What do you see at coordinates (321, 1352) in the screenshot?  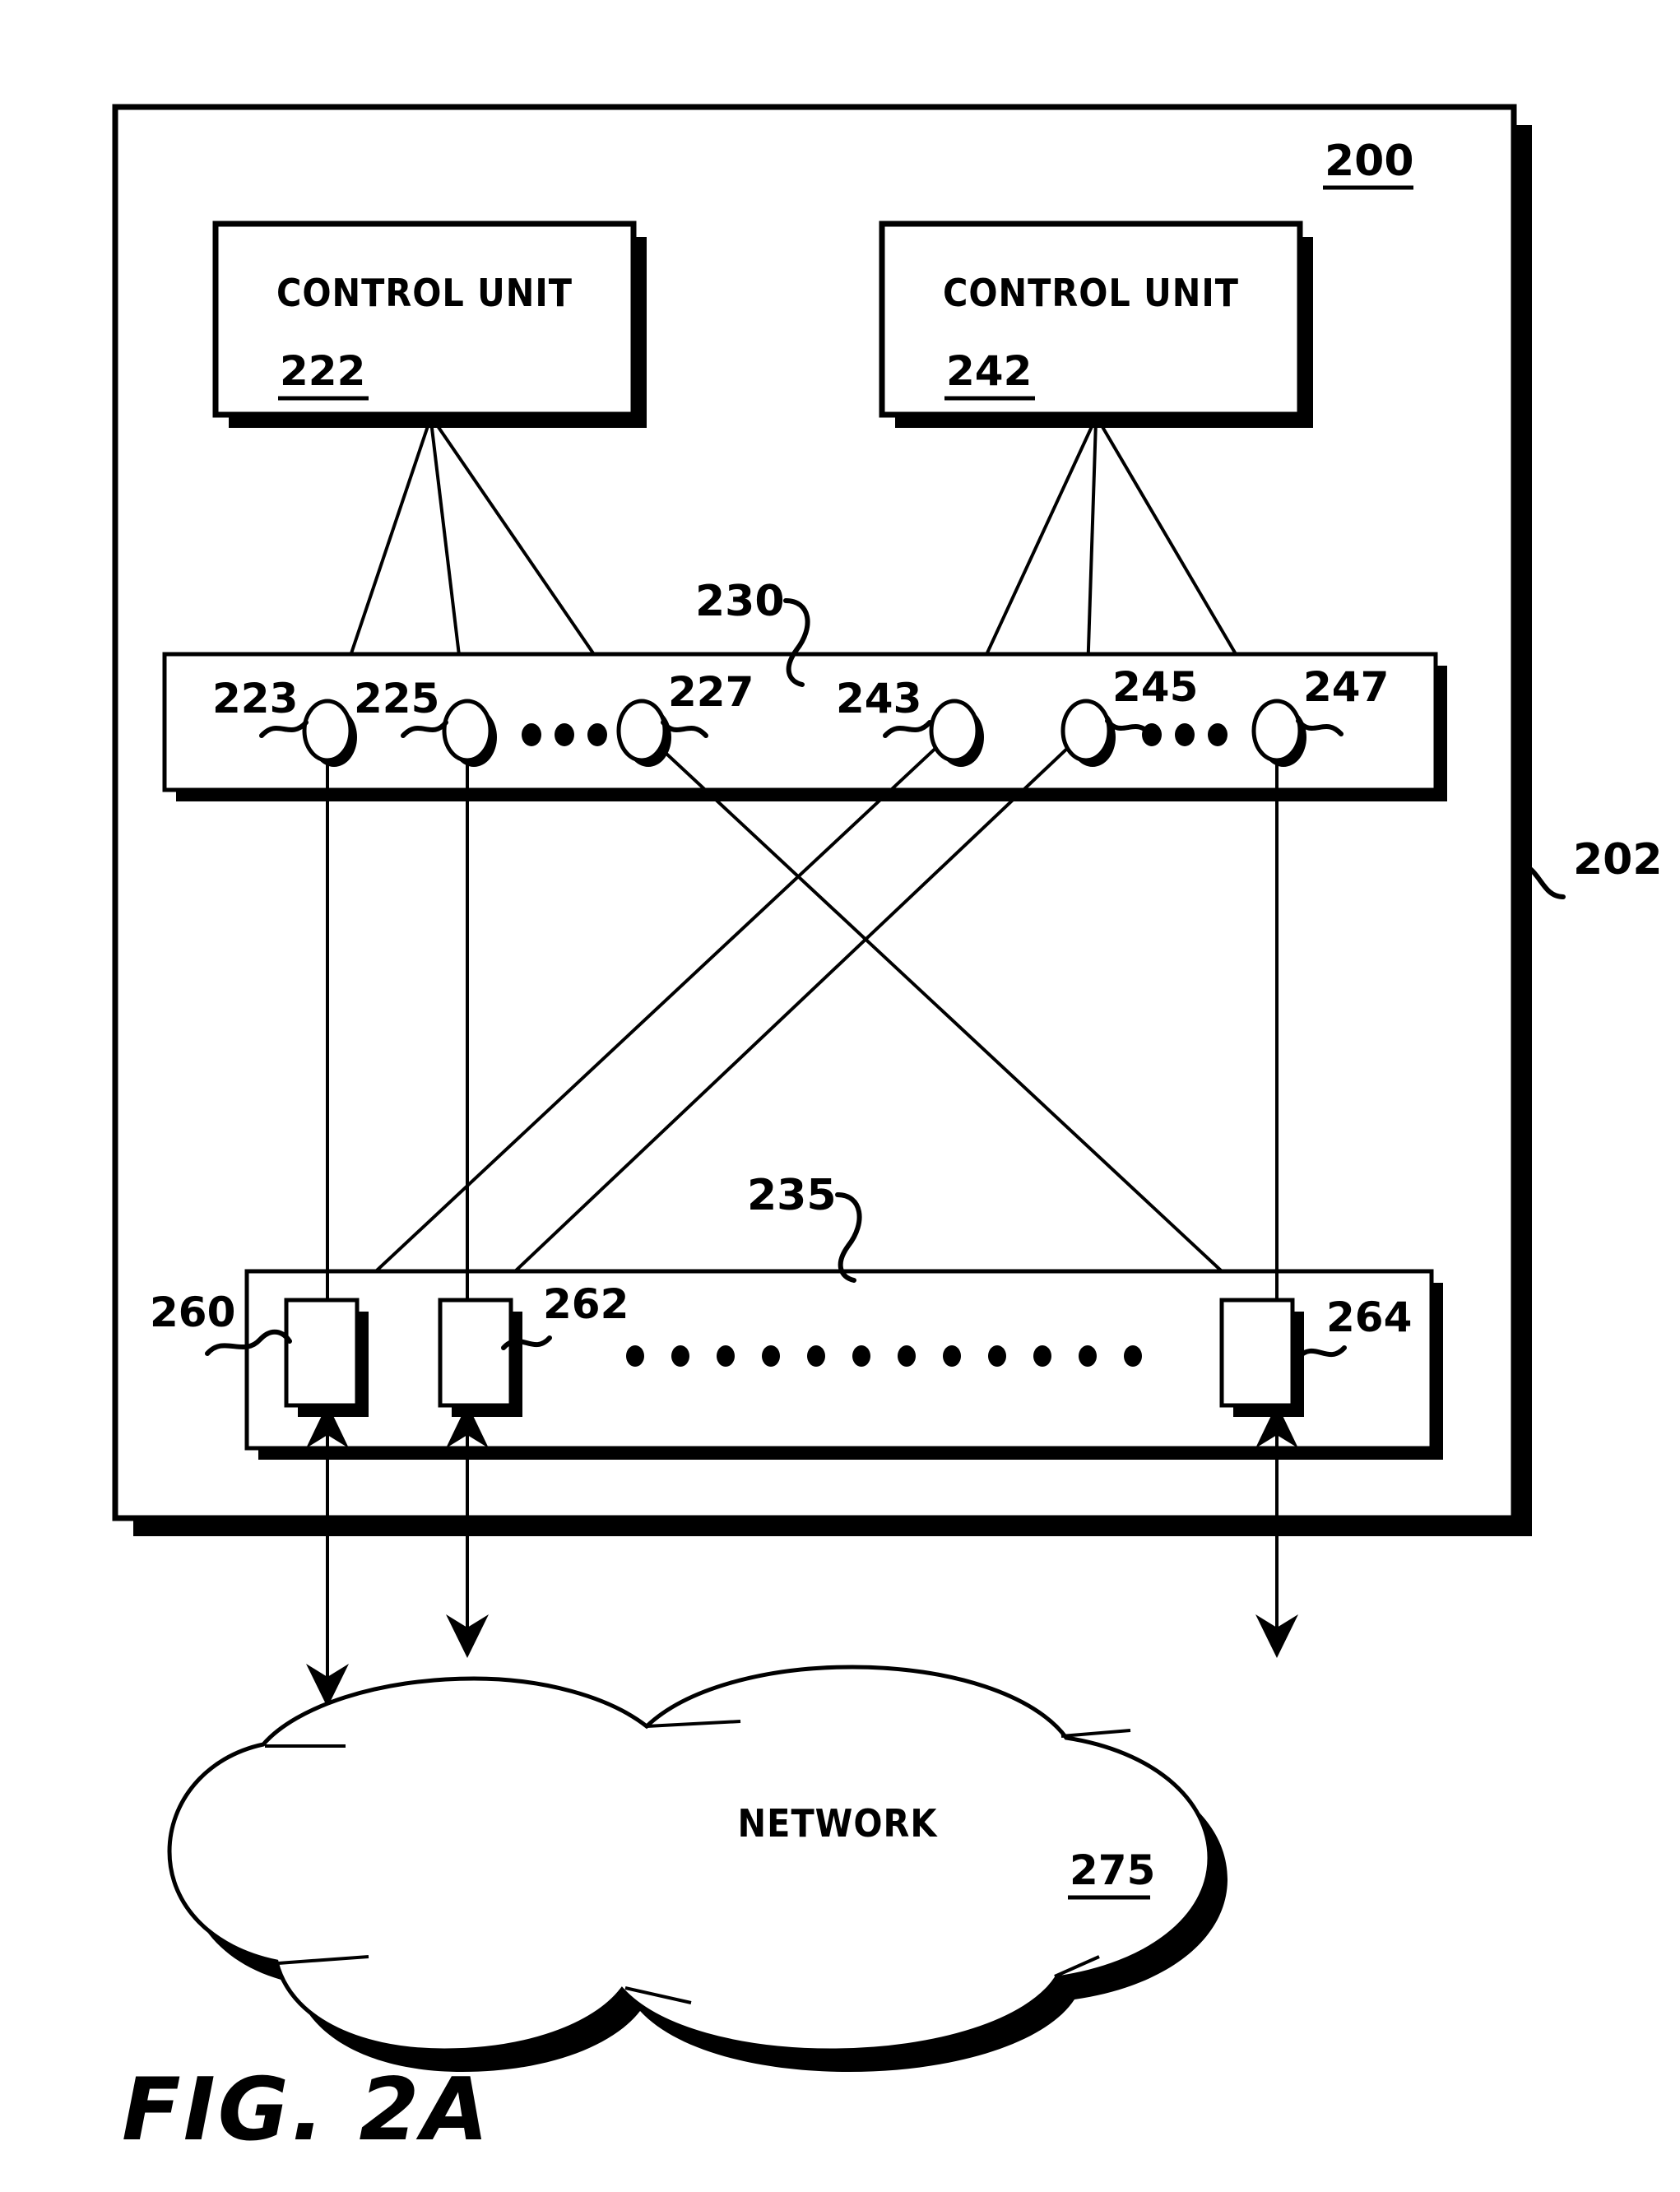 I see `port-260-fill` at bounding box center [321, 1352].